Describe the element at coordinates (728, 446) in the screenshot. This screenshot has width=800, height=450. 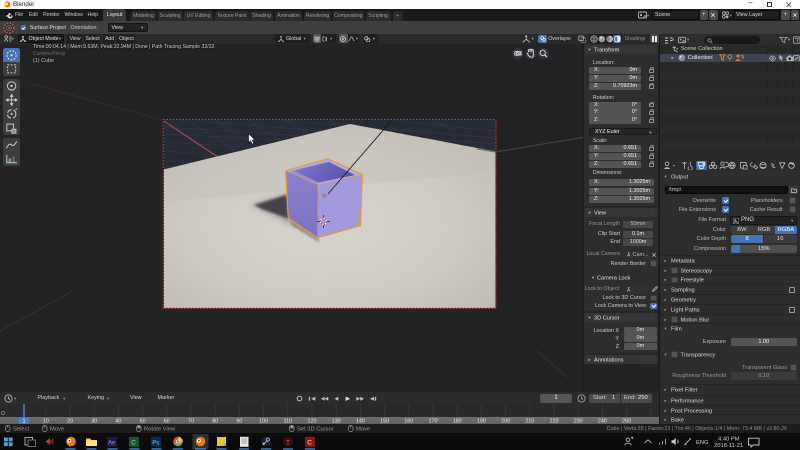
I see `svg-text: 2018-11-21` at that location.